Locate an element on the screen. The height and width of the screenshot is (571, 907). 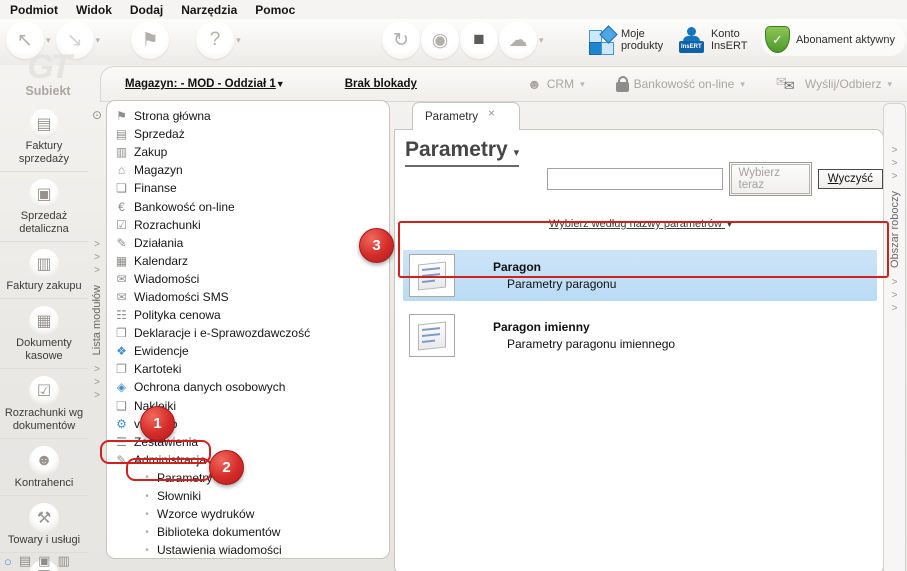
sidebar-item-label: Rozrachunki wg dokumentów is located at coordinates (44, 419).